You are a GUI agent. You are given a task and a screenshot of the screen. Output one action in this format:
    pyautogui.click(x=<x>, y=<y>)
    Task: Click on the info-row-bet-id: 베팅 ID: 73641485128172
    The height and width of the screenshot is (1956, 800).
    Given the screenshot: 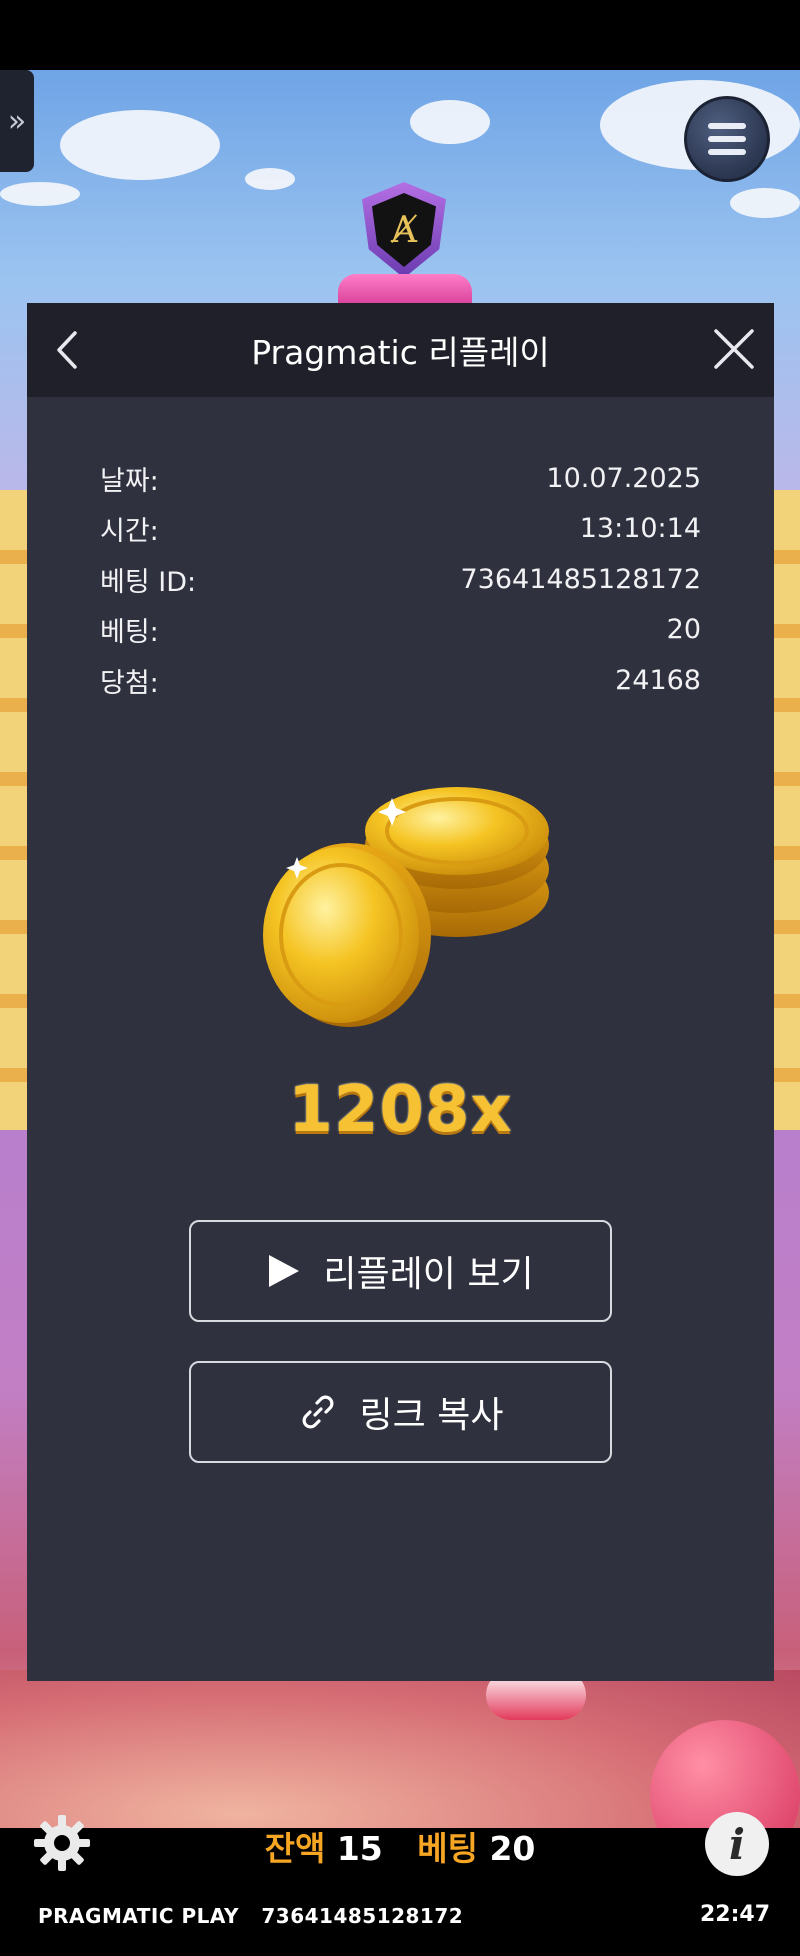 What is the action you would take?
    pyautogui.click(x=400, y=579)
    